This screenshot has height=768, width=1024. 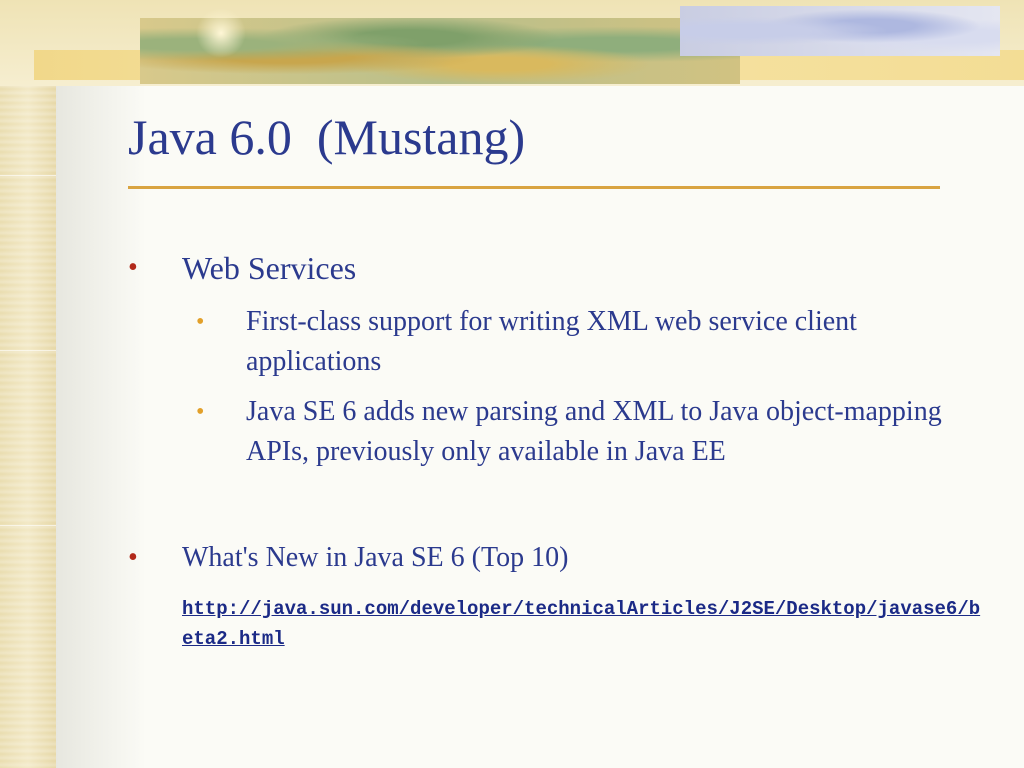 What do you see at coordinates (28, 384) in the screenshot?
I see `left-decorative-strip` at bounding box center [28, 384].